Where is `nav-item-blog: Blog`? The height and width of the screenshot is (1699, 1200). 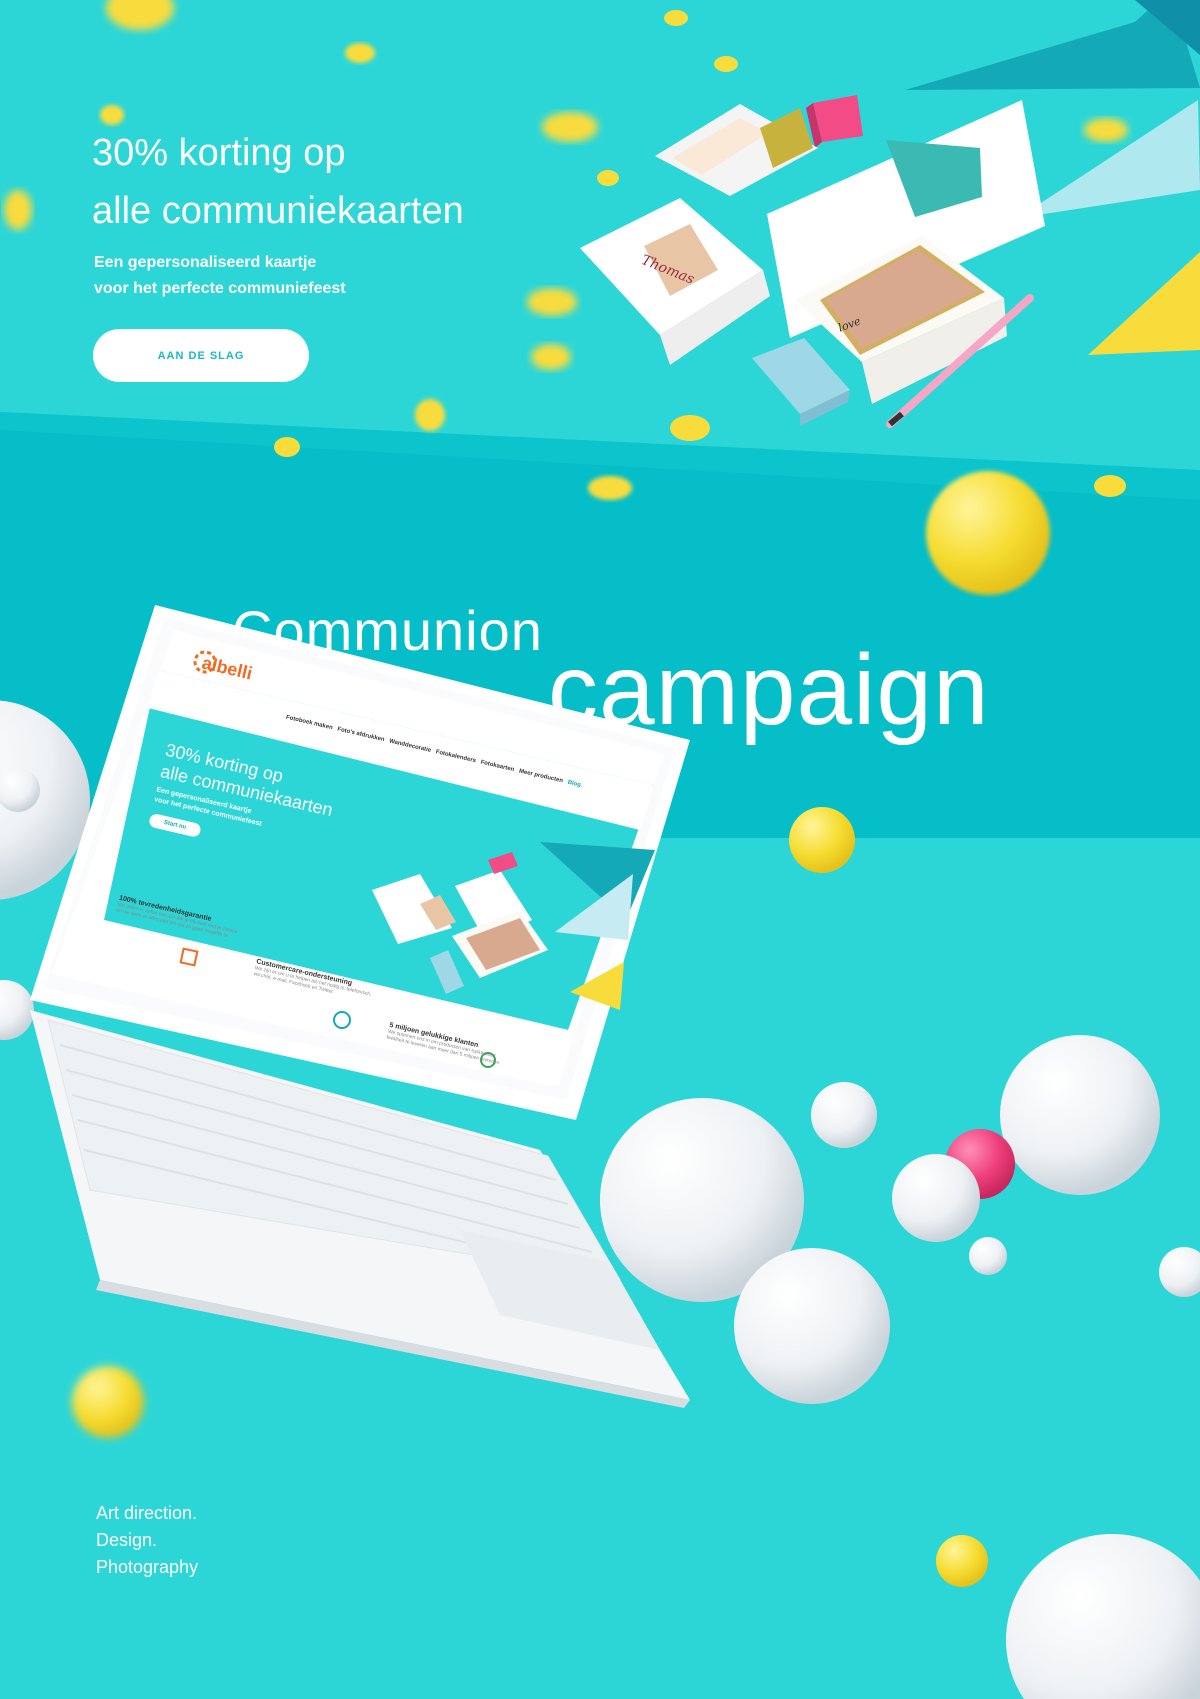 nav-item-blog: Blog is located at coordinates (574, 784).